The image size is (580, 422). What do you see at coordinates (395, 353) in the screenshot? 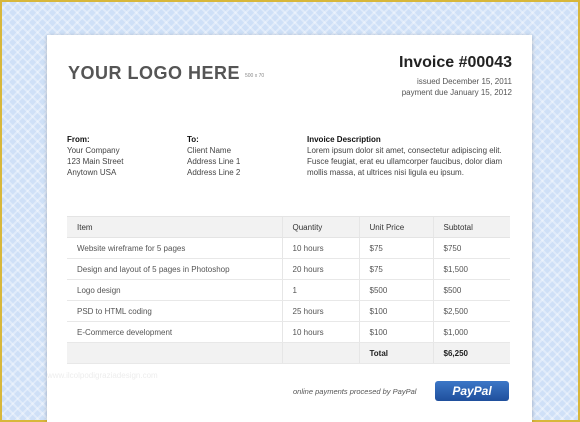
I see `total-label: Total` at bounding box center [395, 353].